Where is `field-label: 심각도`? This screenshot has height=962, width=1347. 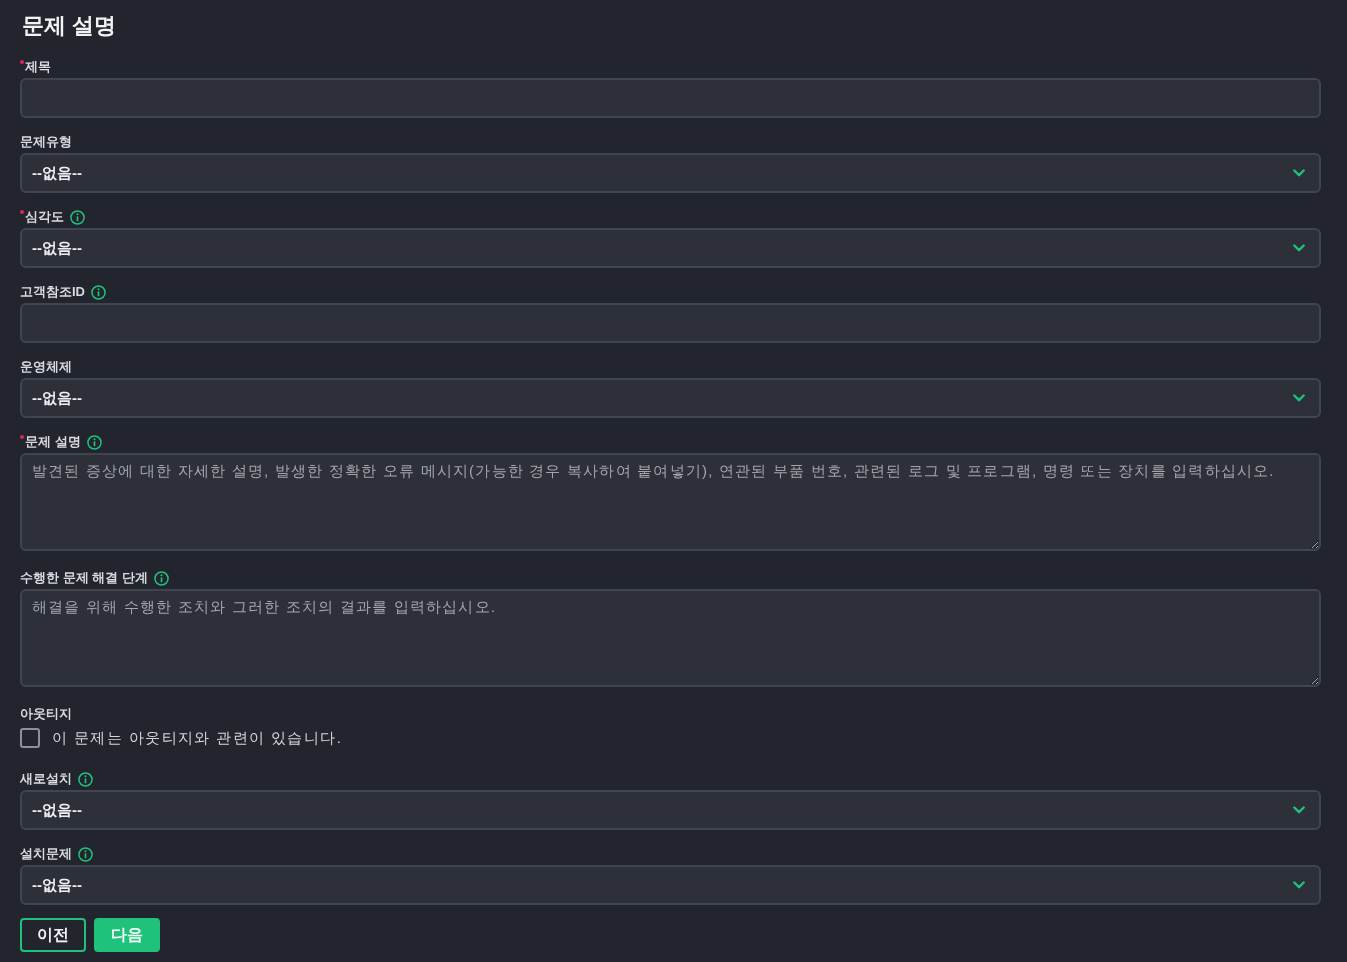
field-label: 심각도 is located at coordinates (44, 217).